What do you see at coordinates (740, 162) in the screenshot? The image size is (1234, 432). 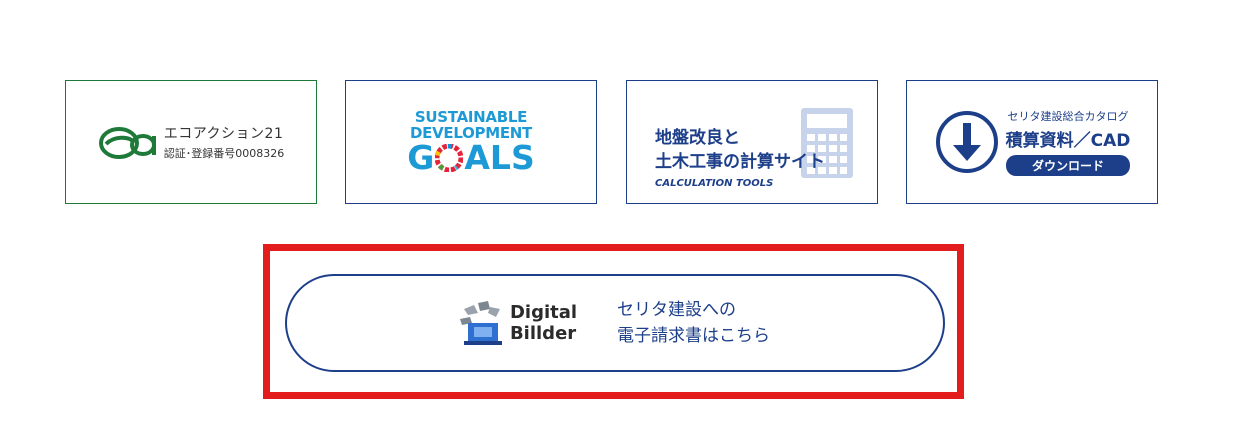 I see `calc-title-line2: 土木工事の計算サイト` at bounding box center [740, 162].